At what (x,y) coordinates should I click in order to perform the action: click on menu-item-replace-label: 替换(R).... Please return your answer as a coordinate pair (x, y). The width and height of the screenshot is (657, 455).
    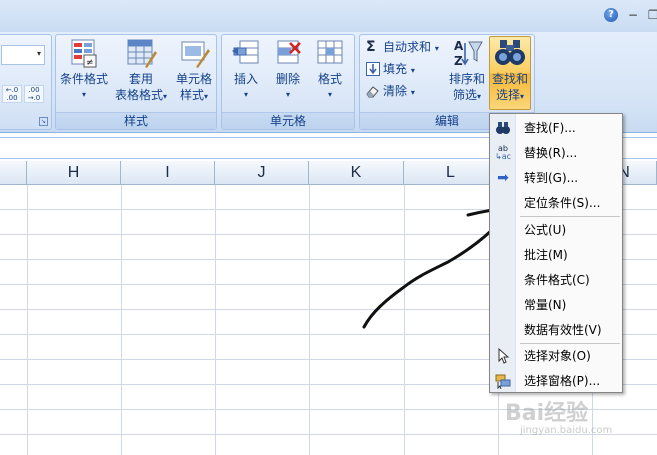
    Looking at the image, I should click on (551, 153).